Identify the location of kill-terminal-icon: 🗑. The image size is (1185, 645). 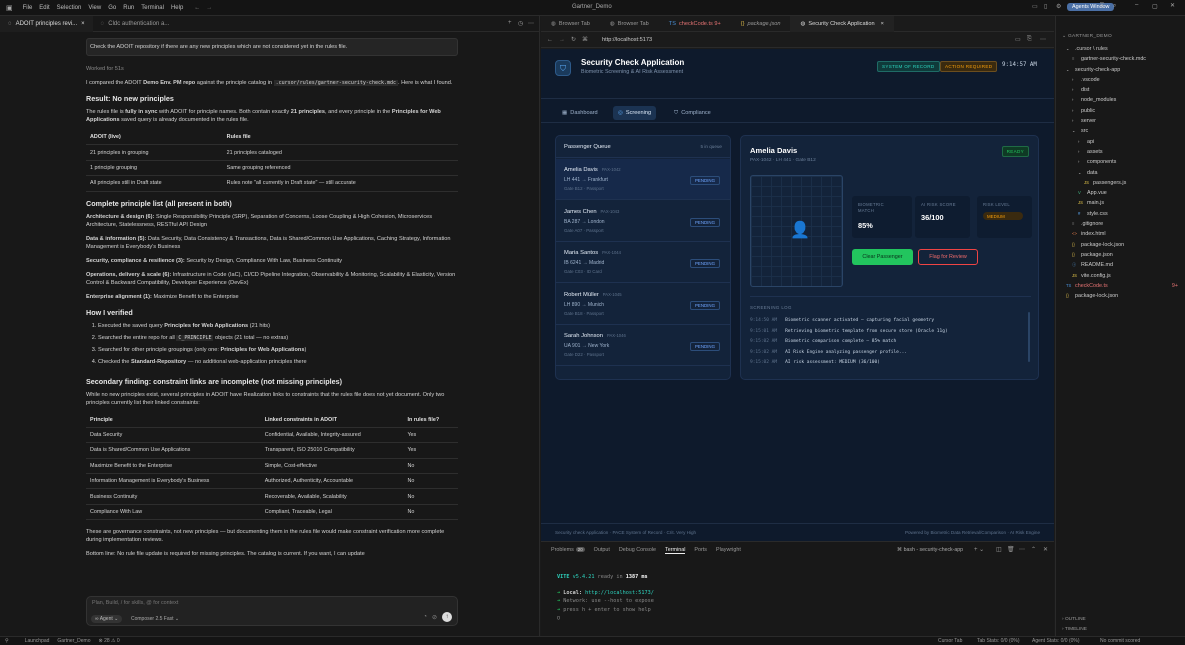
(1011, 549).